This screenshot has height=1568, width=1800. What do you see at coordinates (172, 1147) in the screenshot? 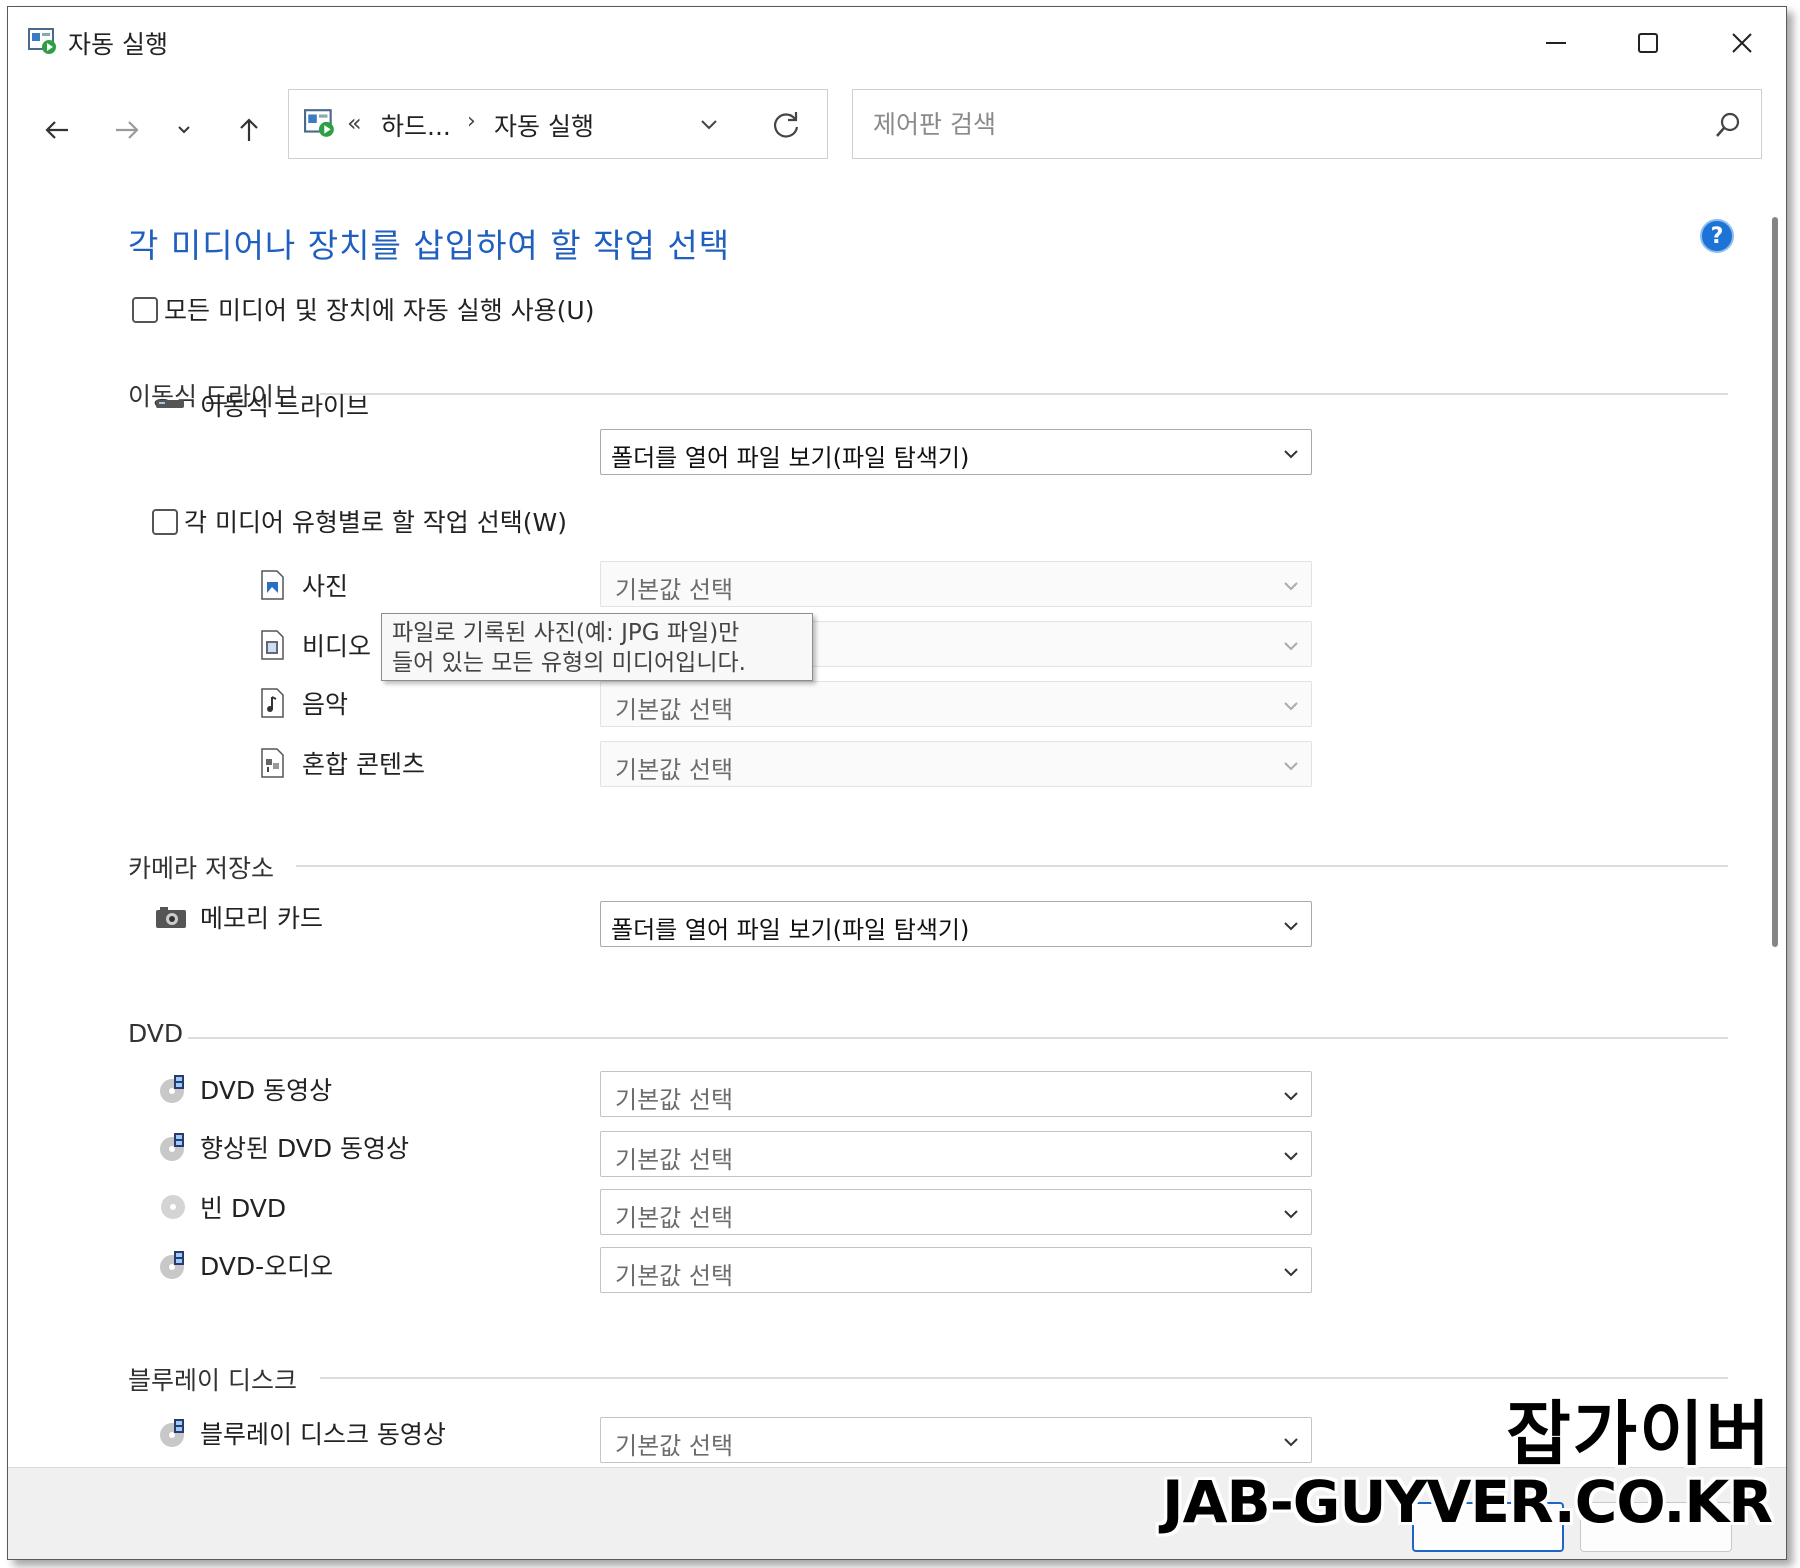
I see `enhanced-dvd-movie-icon` at bounding box center [172, 1147].